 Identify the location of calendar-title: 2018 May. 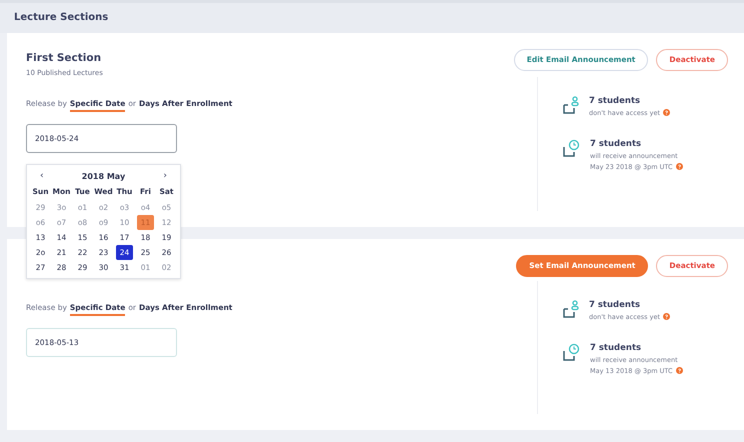
(104, 176).